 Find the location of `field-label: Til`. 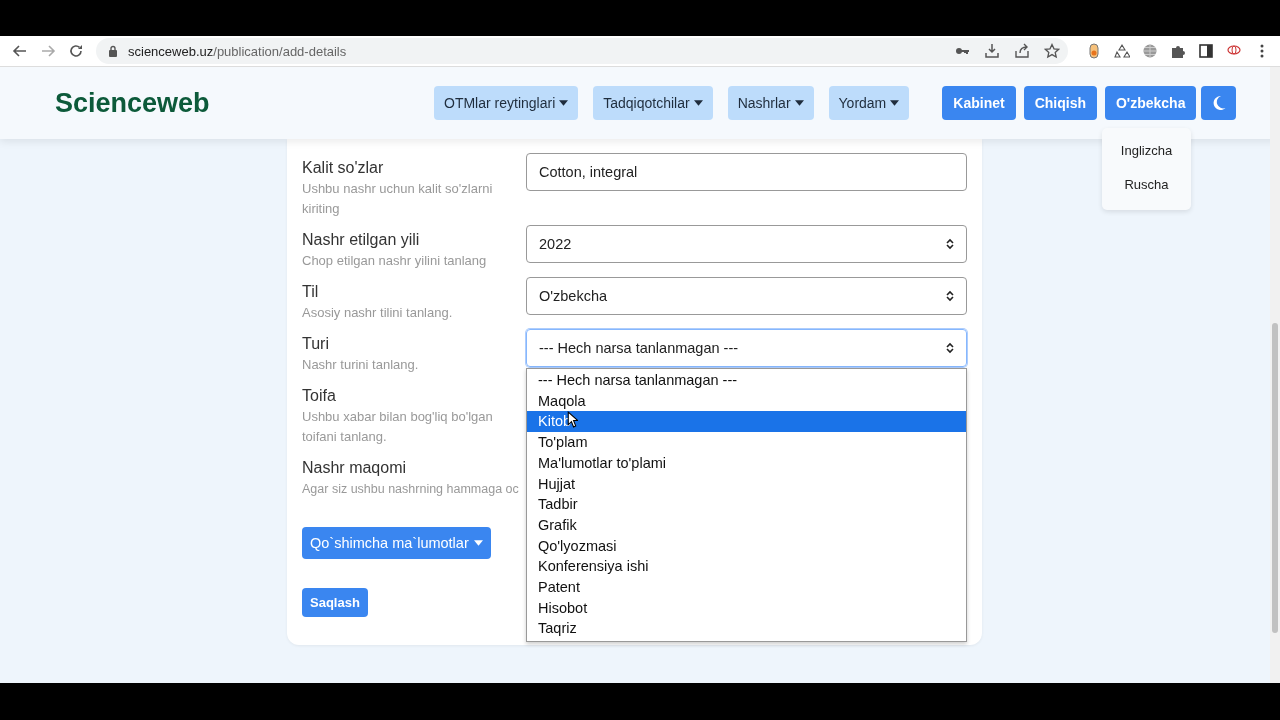

field-label: Til is located at coordinates (311, 292).